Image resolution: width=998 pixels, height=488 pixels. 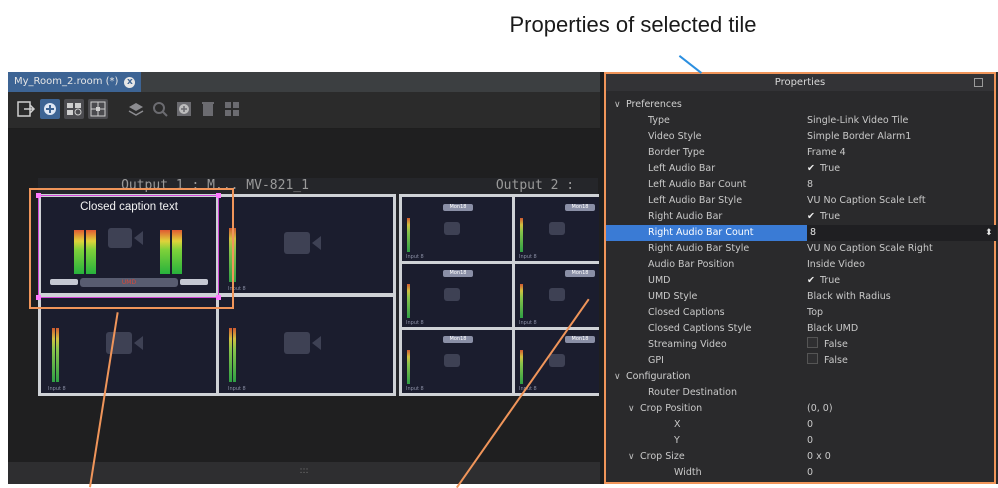 What do you see at coordinates (656, 360) in the screenshot?
I see `property-key: GPI` at bounding box center [656, 360].